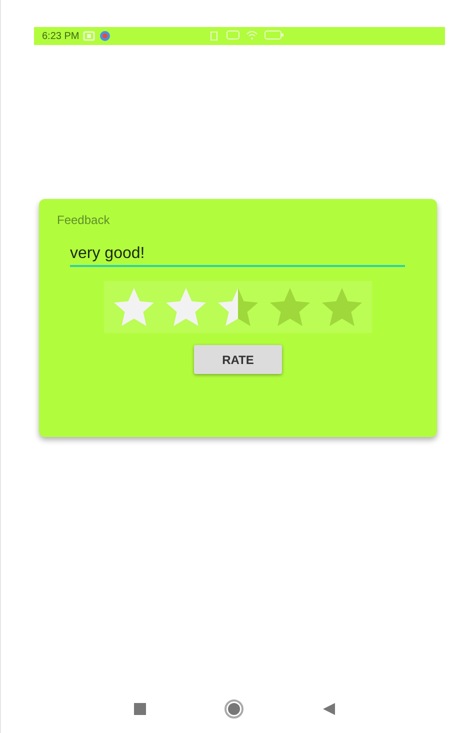 The height and width of the screenshot is (733, 460). I want to click on status-time: 6:23 PM, so click(61, 36).